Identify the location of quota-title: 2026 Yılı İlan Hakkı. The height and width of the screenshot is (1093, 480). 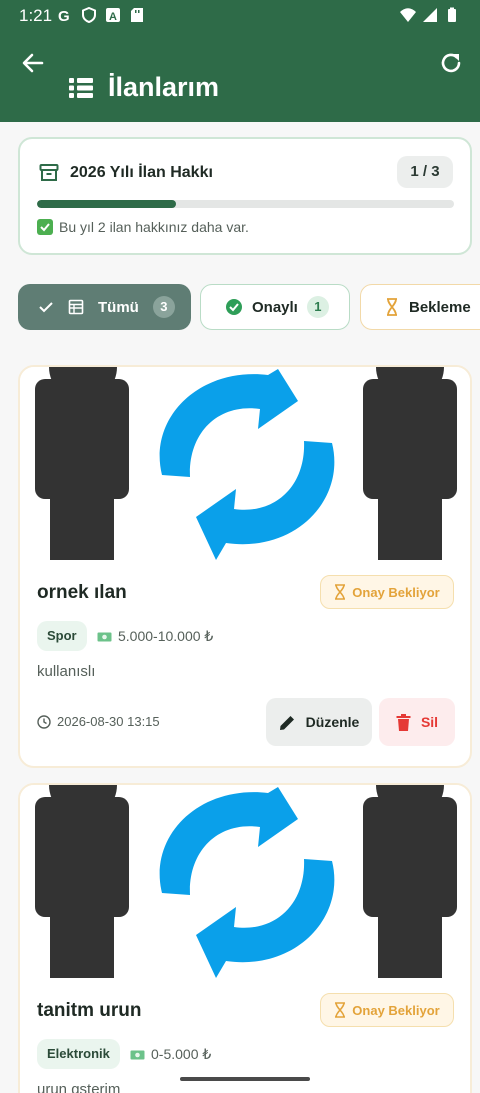
(141, 172).